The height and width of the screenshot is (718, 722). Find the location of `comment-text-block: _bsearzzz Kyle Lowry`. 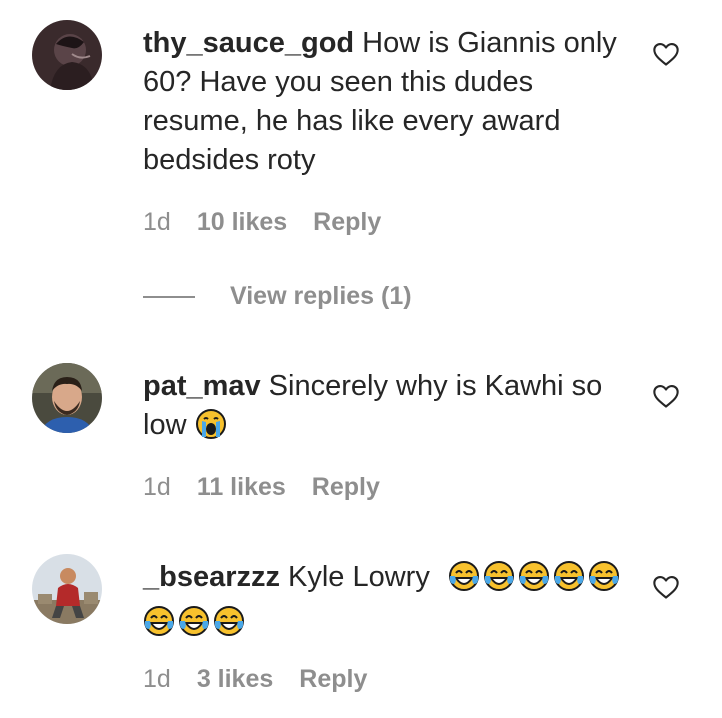

comment-text-block: _bsearzzz Kyle Lowry is located at coordinates (383, 603).